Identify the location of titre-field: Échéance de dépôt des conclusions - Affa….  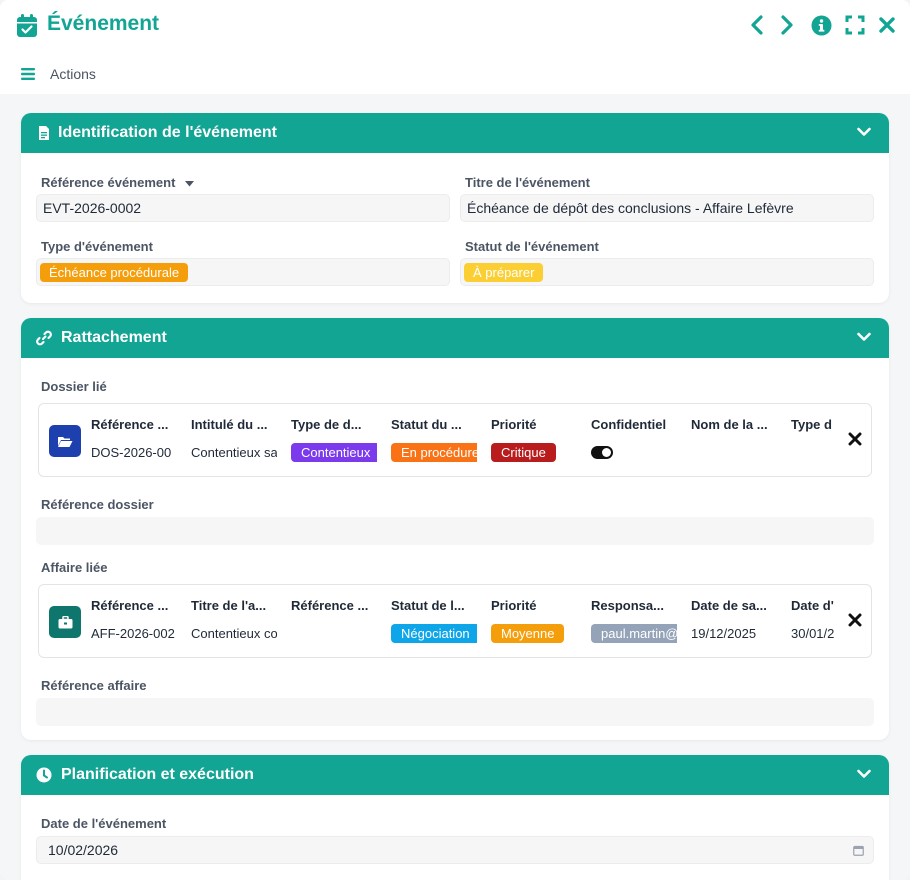
(667, 208).